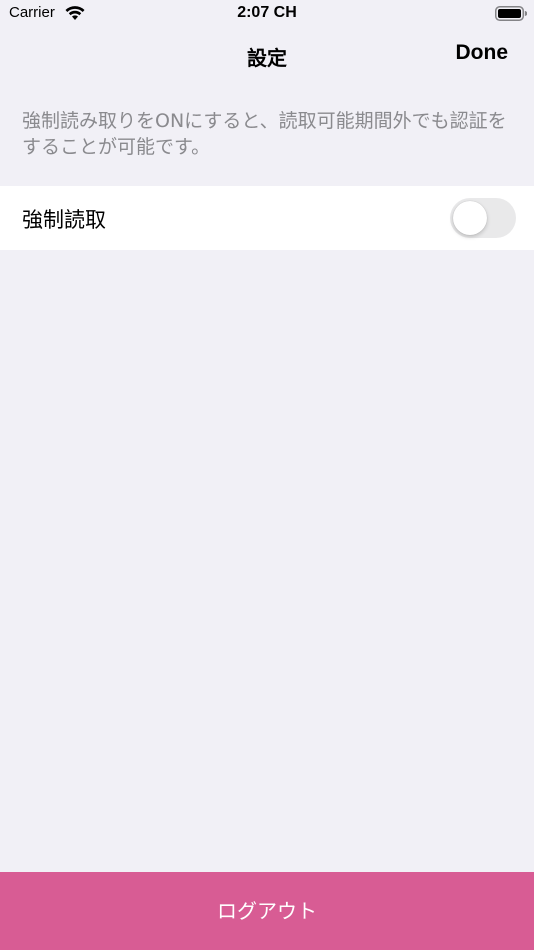  I want to click on toggle-knob, so click(470, 218).